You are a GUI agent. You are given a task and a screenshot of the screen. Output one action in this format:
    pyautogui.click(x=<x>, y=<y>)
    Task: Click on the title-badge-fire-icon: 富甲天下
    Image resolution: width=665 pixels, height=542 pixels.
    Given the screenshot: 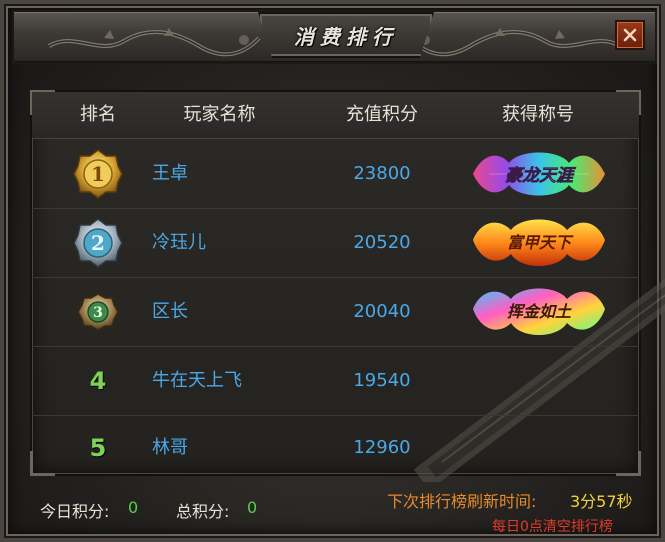 What is the action you would take?
    pyautogui.click(x=539, y=242)
    